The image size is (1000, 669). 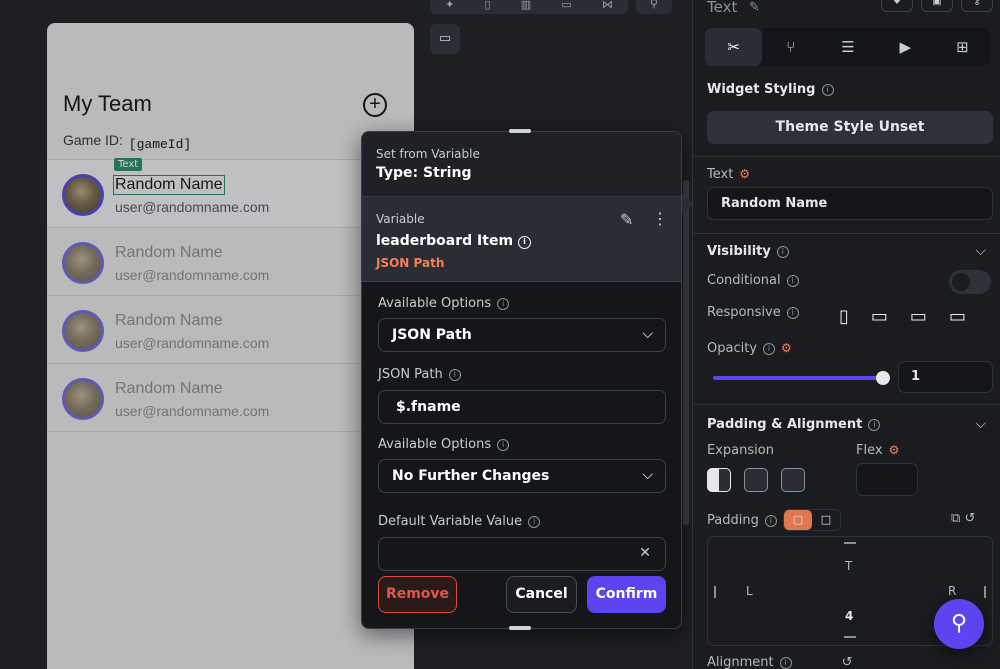 What do you see at coordinates (945, 377) in the screenshot?
I see `opacity-input: 1` at bounding box center [945, 377].